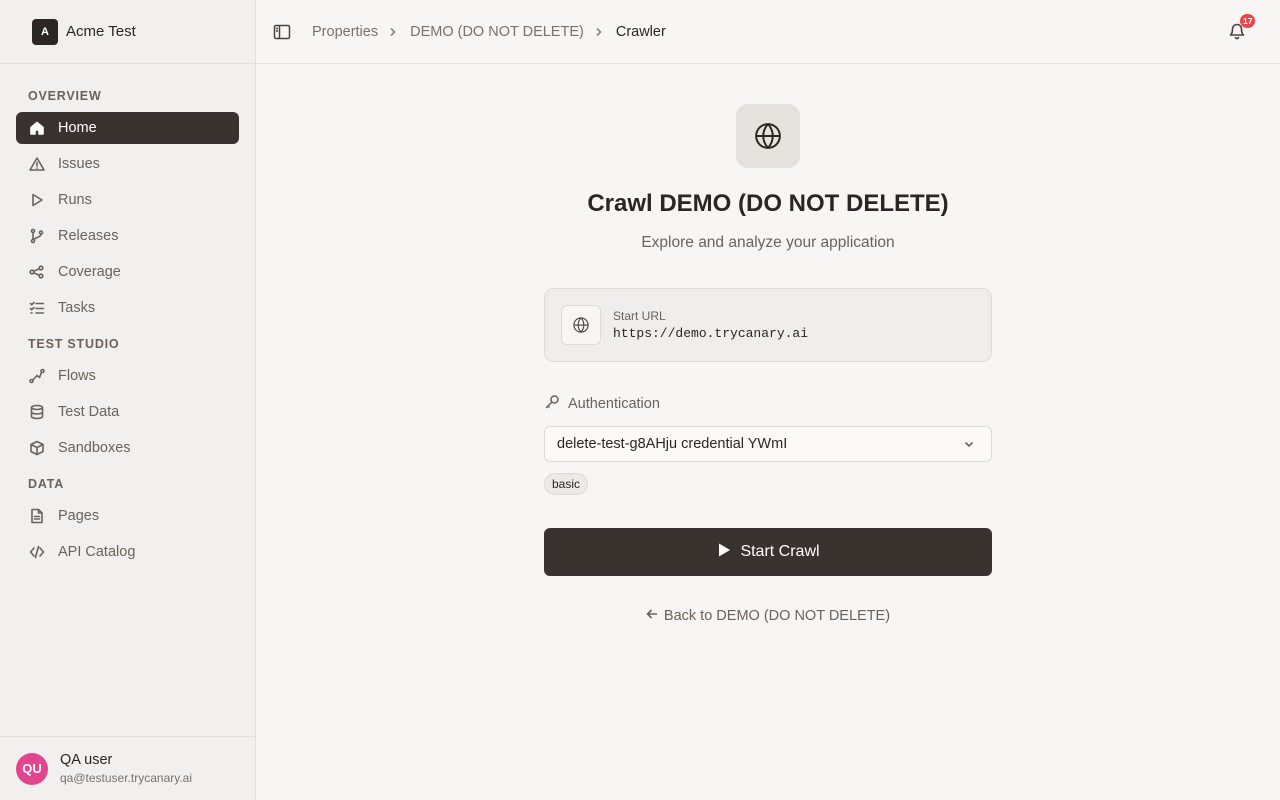  What do you see at coordinates (768, 203) in the screenshot?
I see `page-title: Crawl DEMO (DO NOT DELETE)` at bounding box center [768, 203].